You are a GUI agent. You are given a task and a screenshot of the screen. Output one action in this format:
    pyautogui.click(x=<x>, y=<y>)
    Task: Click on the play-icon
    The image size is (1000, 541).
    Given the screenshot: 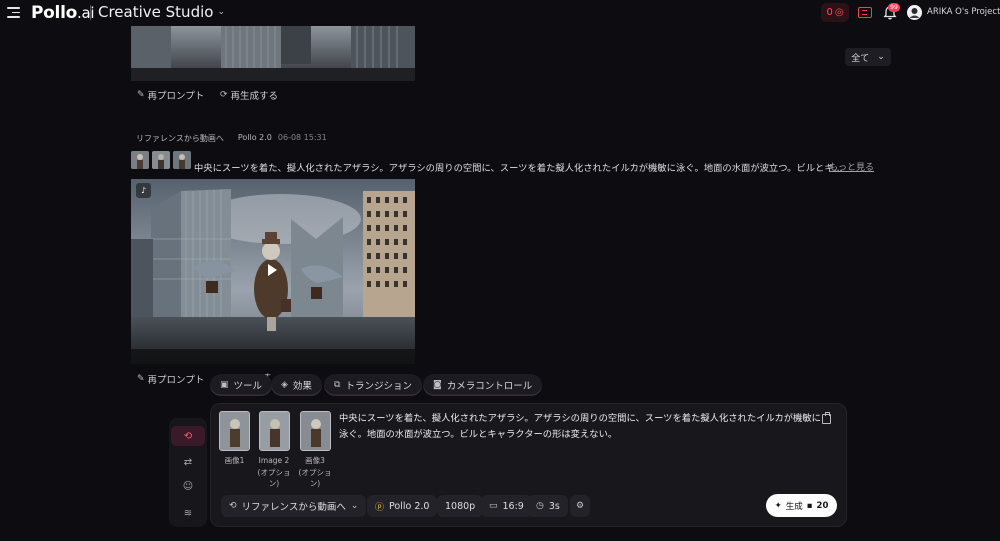 What is the action you would take?
    pyautogui.click(x=272, y=270)
    